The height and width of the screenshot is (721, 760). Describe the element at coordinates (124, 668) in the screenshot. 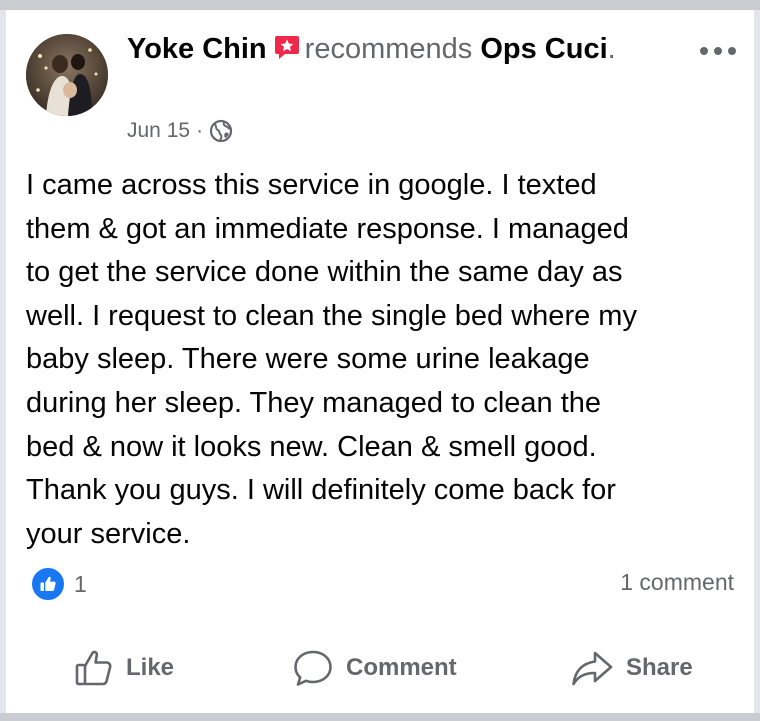

I see `like-button: Like` at that location.